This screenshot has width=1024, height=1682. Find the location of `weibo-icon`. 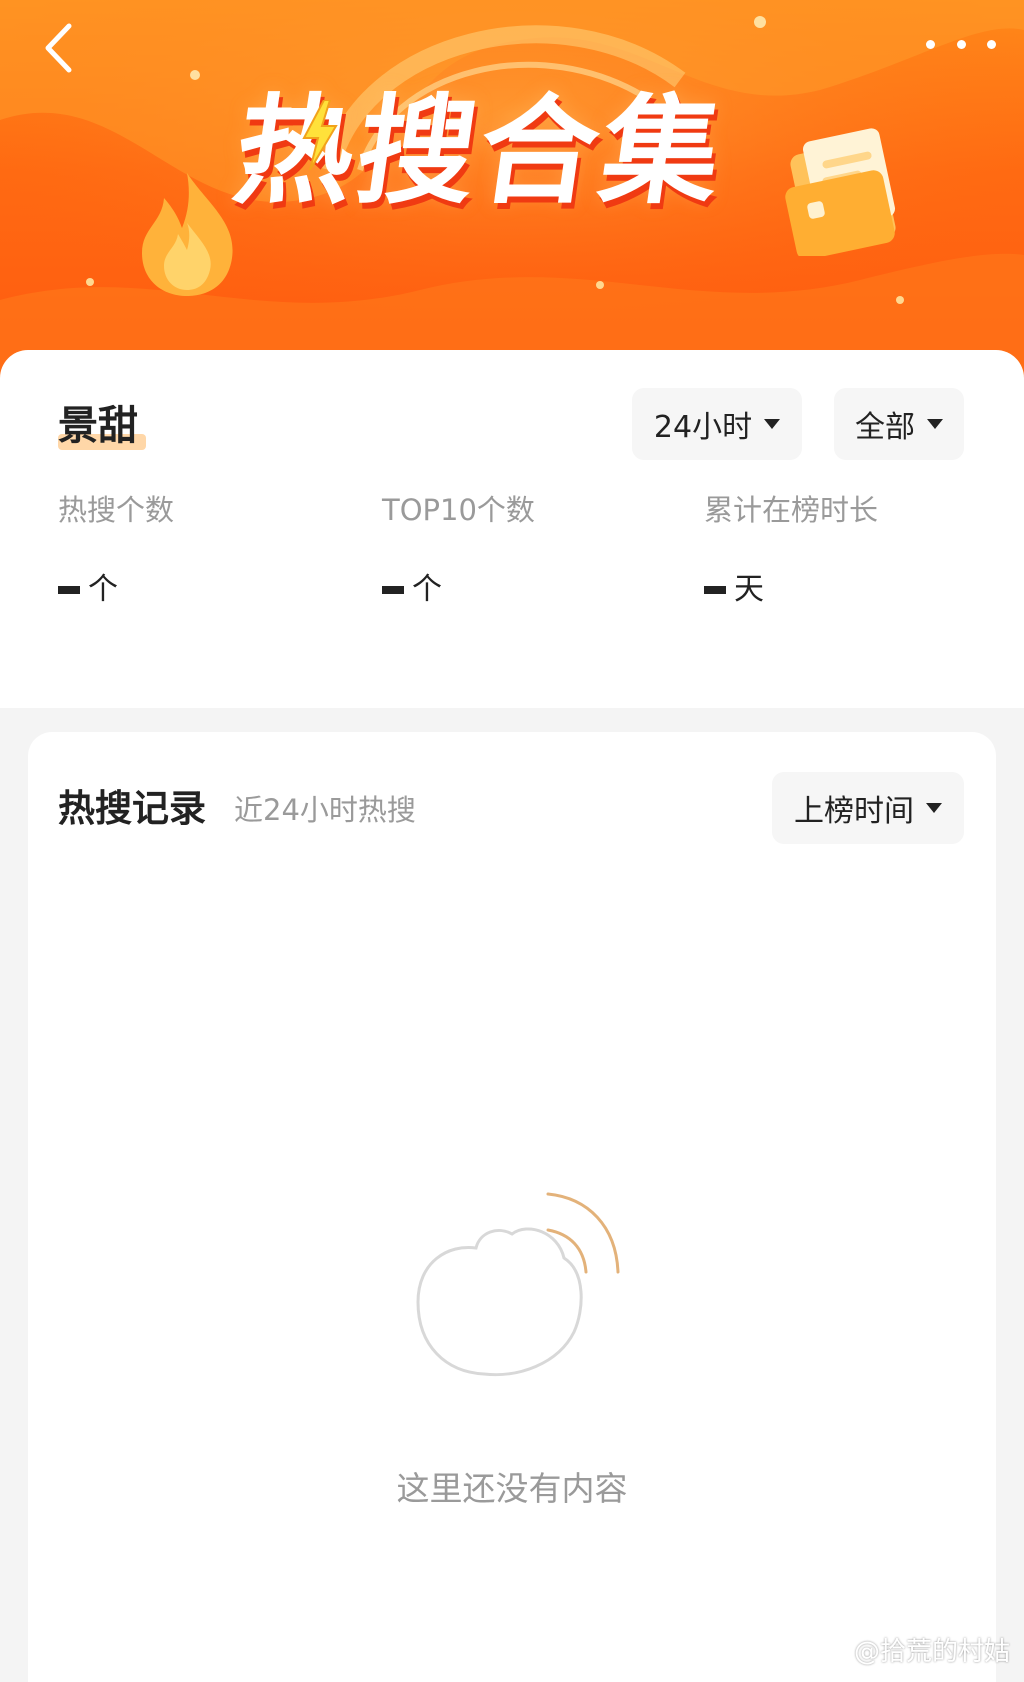

weibo-icon is located at coordinates (831, 1649).